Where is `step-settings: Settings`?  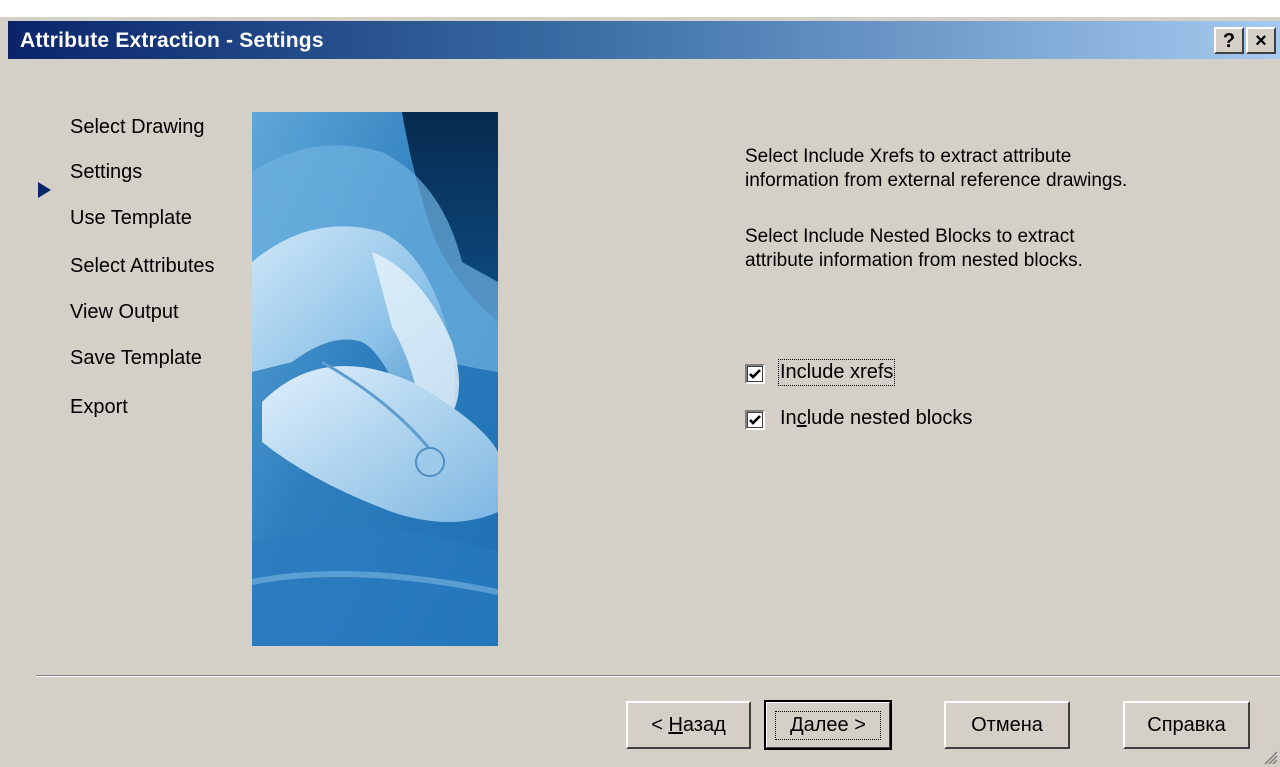 step-settings: Settings is located at coordinates (106, 172).